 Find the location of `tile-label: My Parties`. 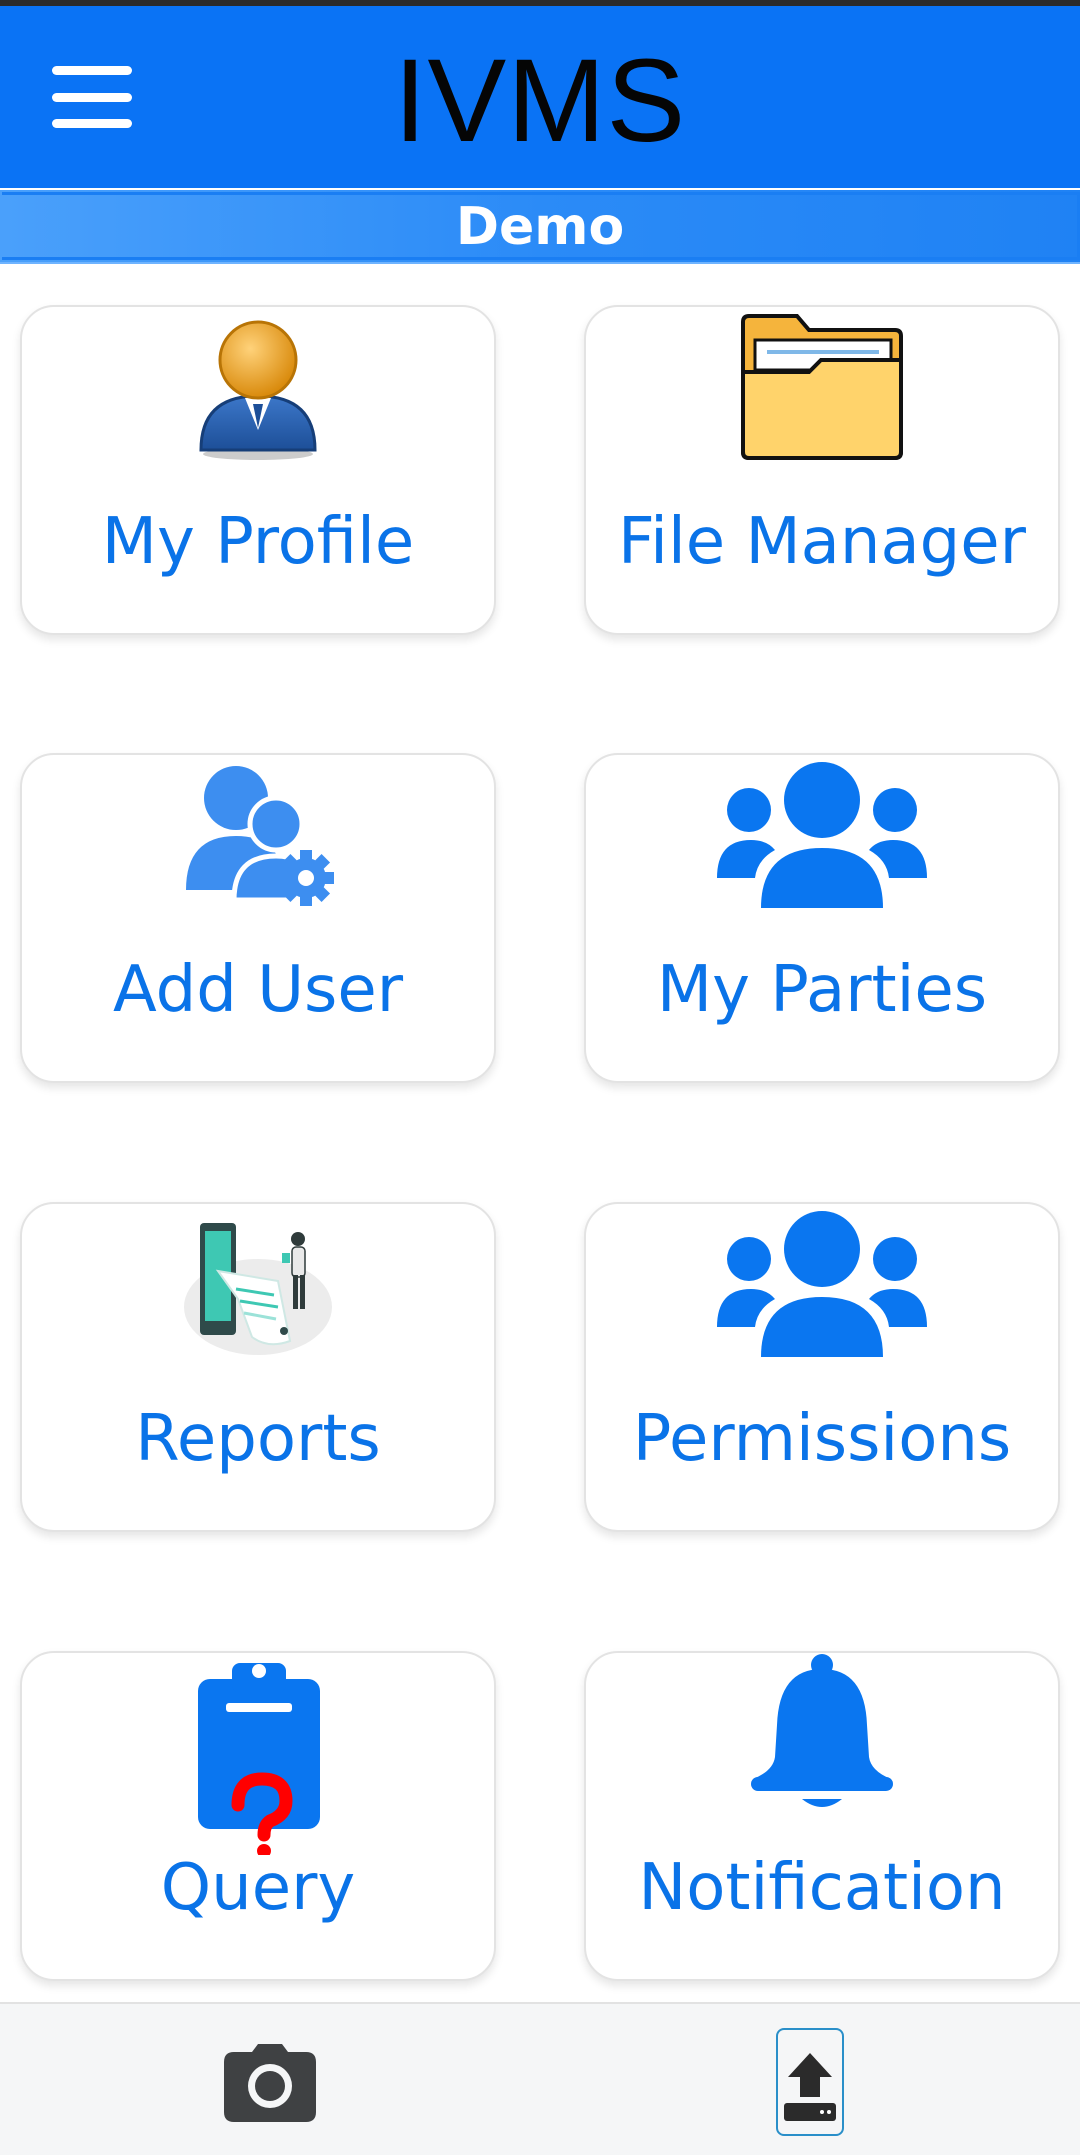

tile-label: My Parties is located at coordinates (822, 990).